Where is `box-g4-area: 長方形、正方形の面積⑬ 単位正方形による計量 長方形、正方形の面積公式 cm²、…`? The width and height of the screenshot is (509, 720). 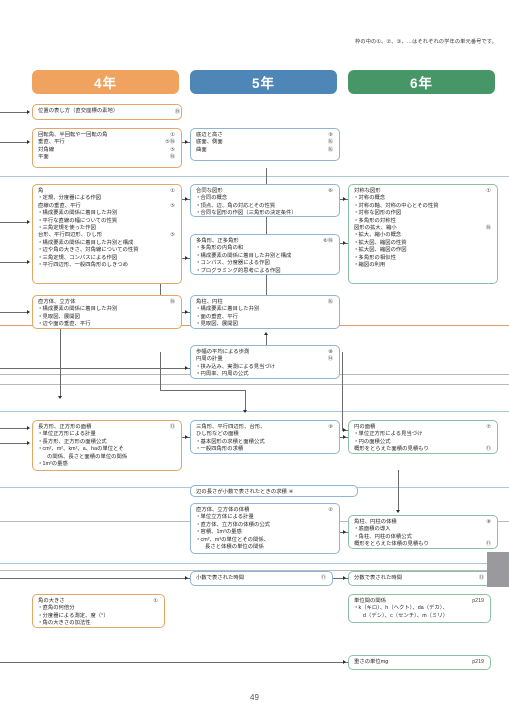 box-g4-area: 長方形、正方形の面積⑬ 単位正方形による計量 長方形、正方形の面積公式 cm²、… is located at coordinates (107, 445).